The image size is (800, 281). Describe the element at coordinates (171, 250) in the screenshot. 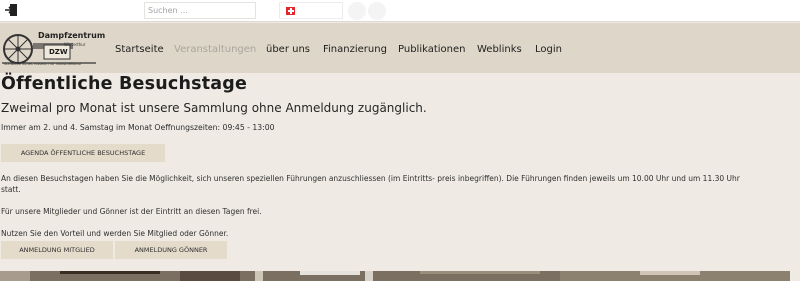

I see `patron-registration-button: ANMELDUNG GÖNNER` at that location.